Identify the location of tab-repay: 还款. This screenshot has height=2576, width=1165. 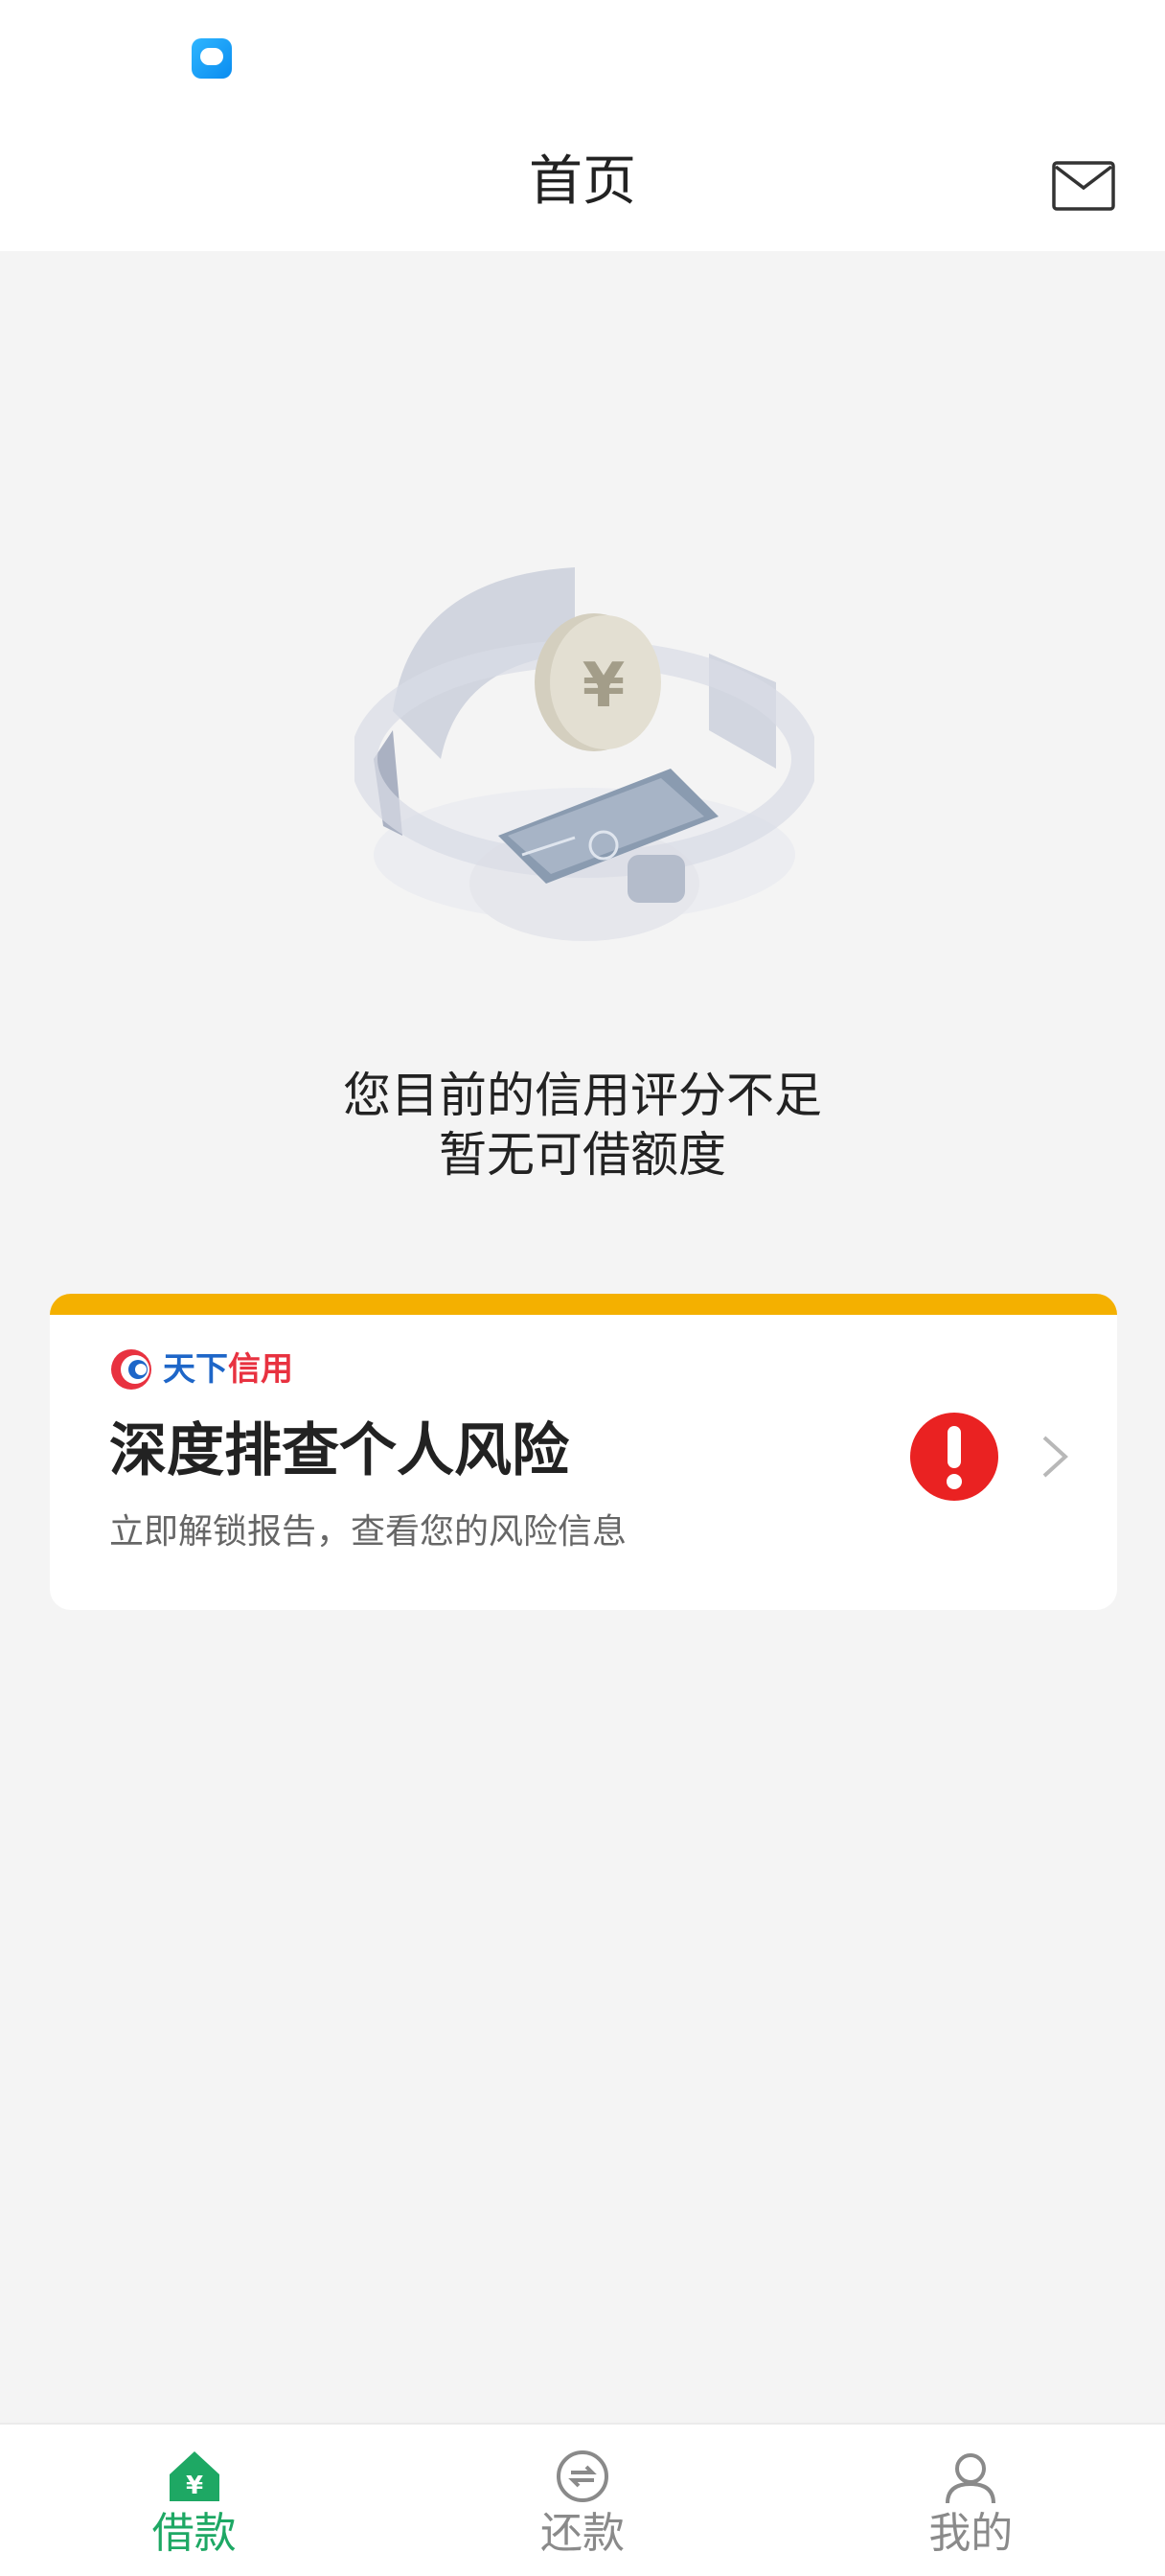
(582, 2500).